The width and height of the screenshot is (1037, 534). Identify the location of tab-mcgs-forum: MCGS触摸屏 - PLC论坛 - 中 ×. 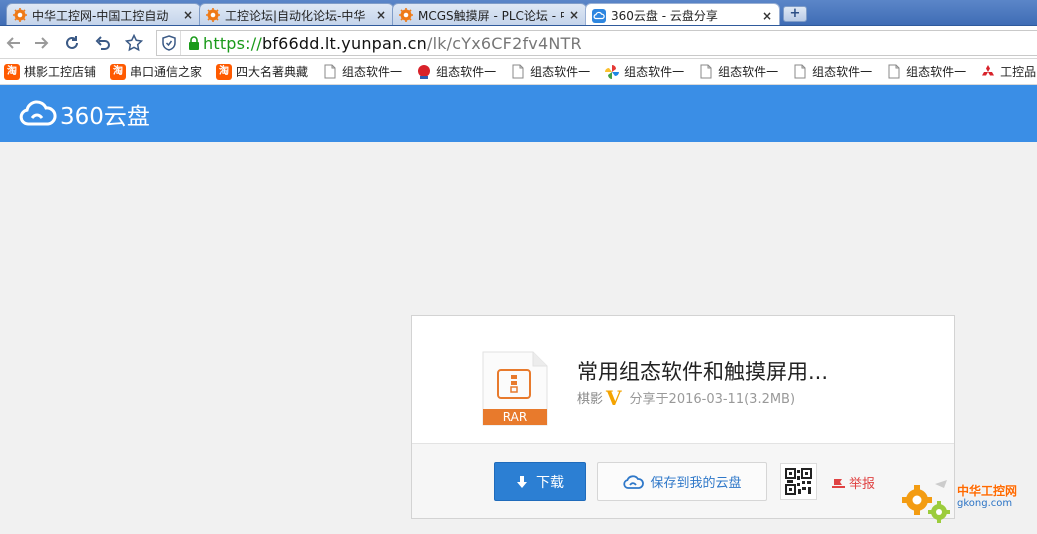
(489, 14).